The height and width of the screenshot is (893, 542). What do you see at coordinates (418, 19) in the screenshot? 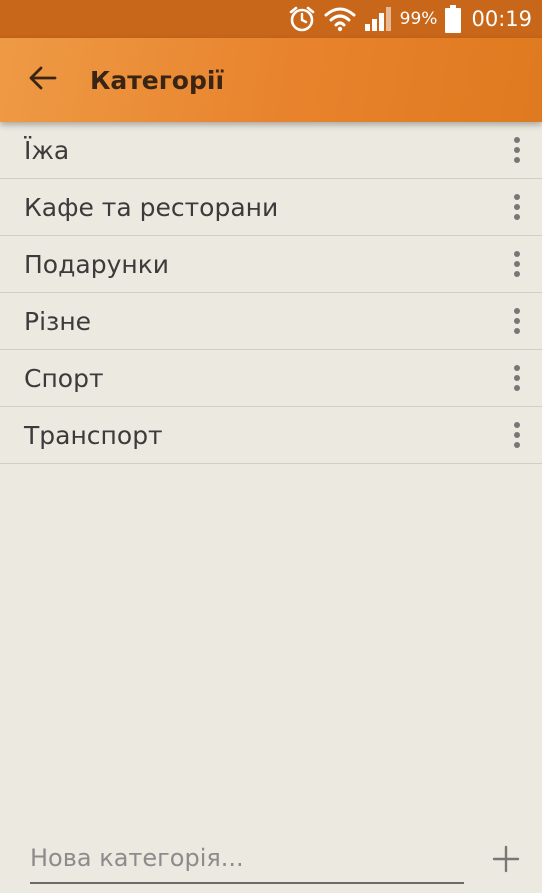
I see `battery-percent: 99%` at bounding box center [418, 19].